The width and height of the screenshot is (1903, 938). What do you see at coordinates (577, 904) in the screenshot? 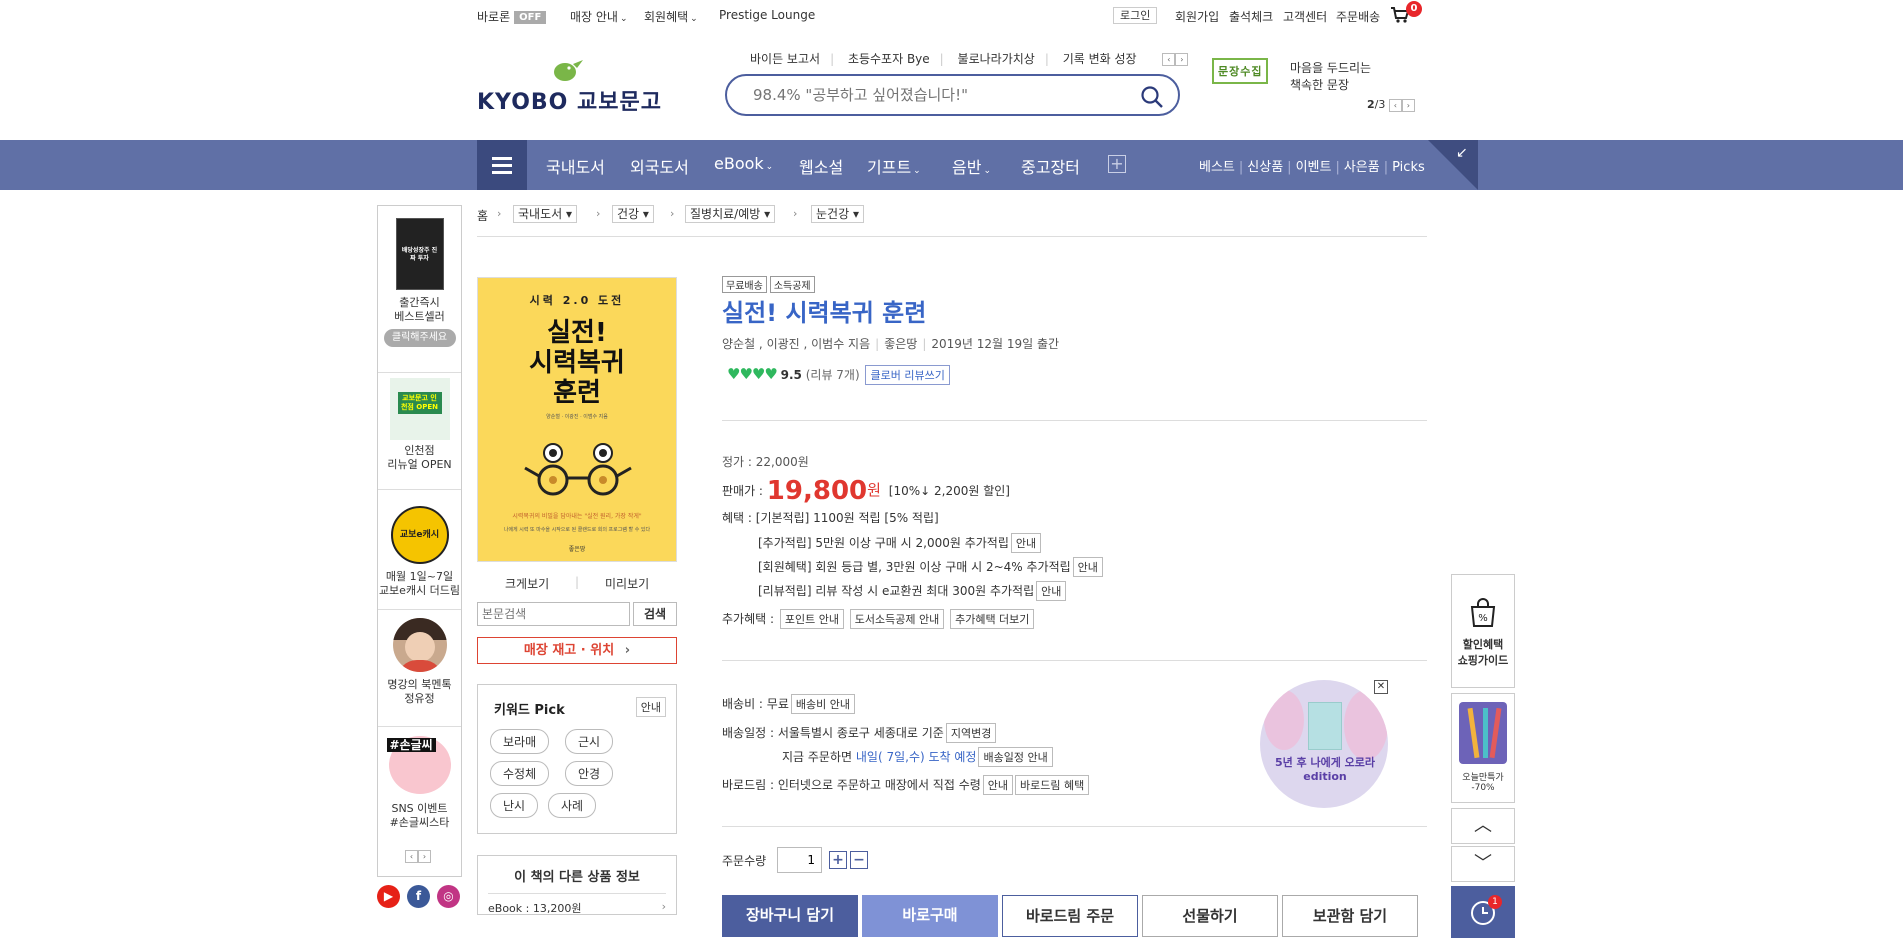
I see `ebook-link: eBook : 13,200원 ›` at bounding box center [577, 904].